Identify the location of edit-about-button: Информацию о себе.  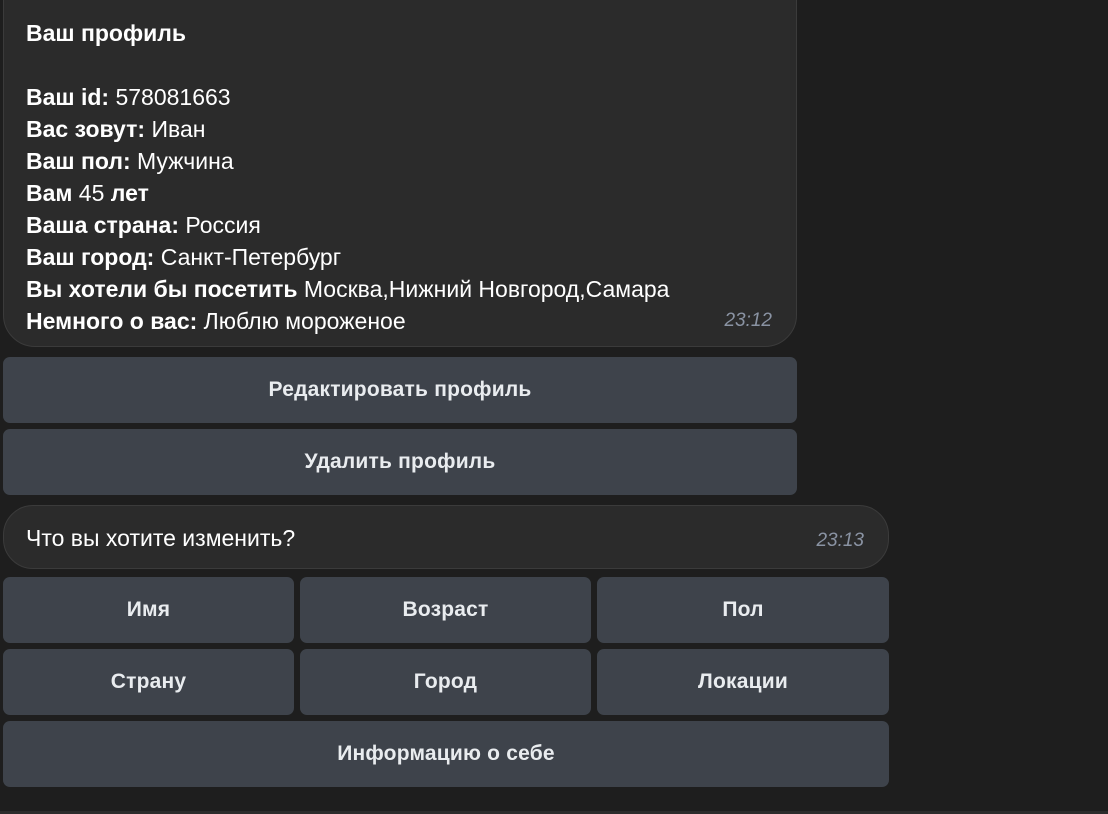
(446, 754).